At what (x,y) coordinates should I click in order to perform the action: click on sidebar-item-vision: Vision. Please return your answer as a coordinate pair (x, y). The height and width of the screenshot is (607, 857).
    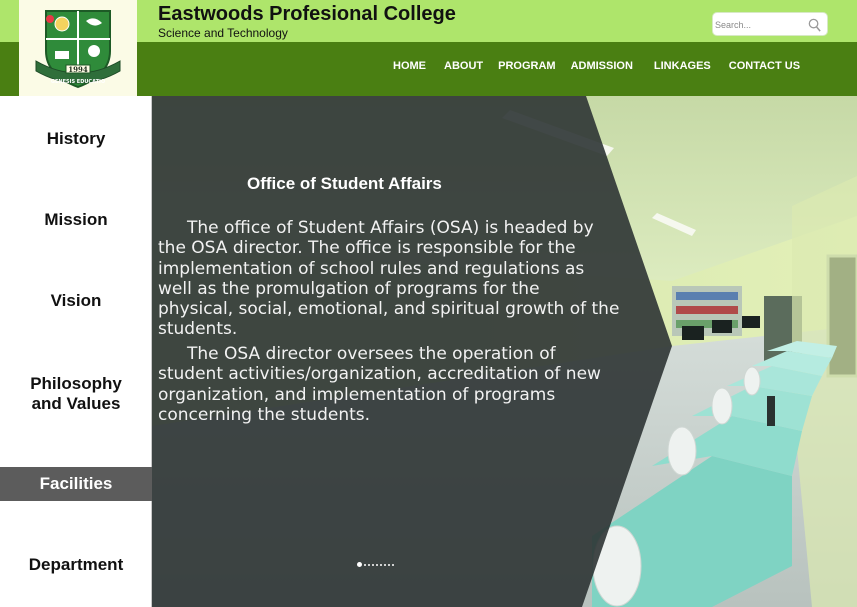
    Looking at the image, I should click on (76, 301).